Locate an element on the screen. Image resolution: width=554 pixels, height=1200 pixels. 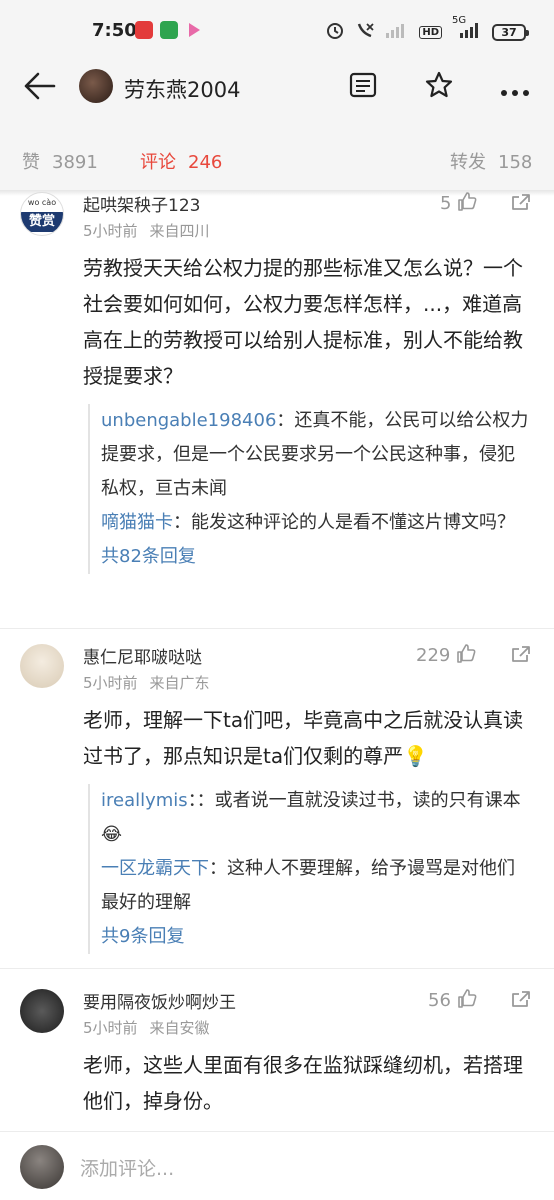
comment-meta: 5小时前 来自安徽 is located at coordinates (146, 1027).